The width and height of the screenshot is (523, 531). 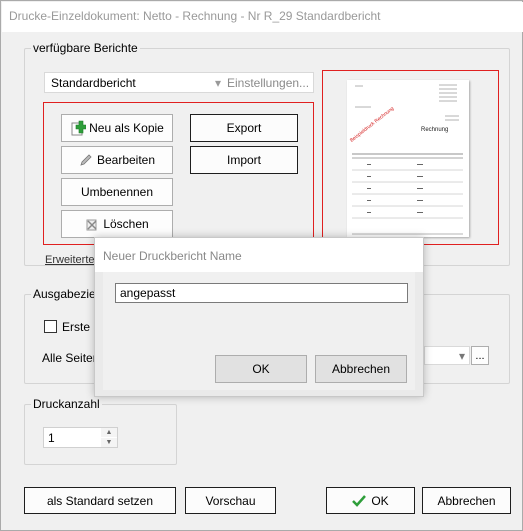 What do you see at coordinates (51, 437) in the screenshot?
I see `print-count-value: 1` at bounding box center [51, 437].